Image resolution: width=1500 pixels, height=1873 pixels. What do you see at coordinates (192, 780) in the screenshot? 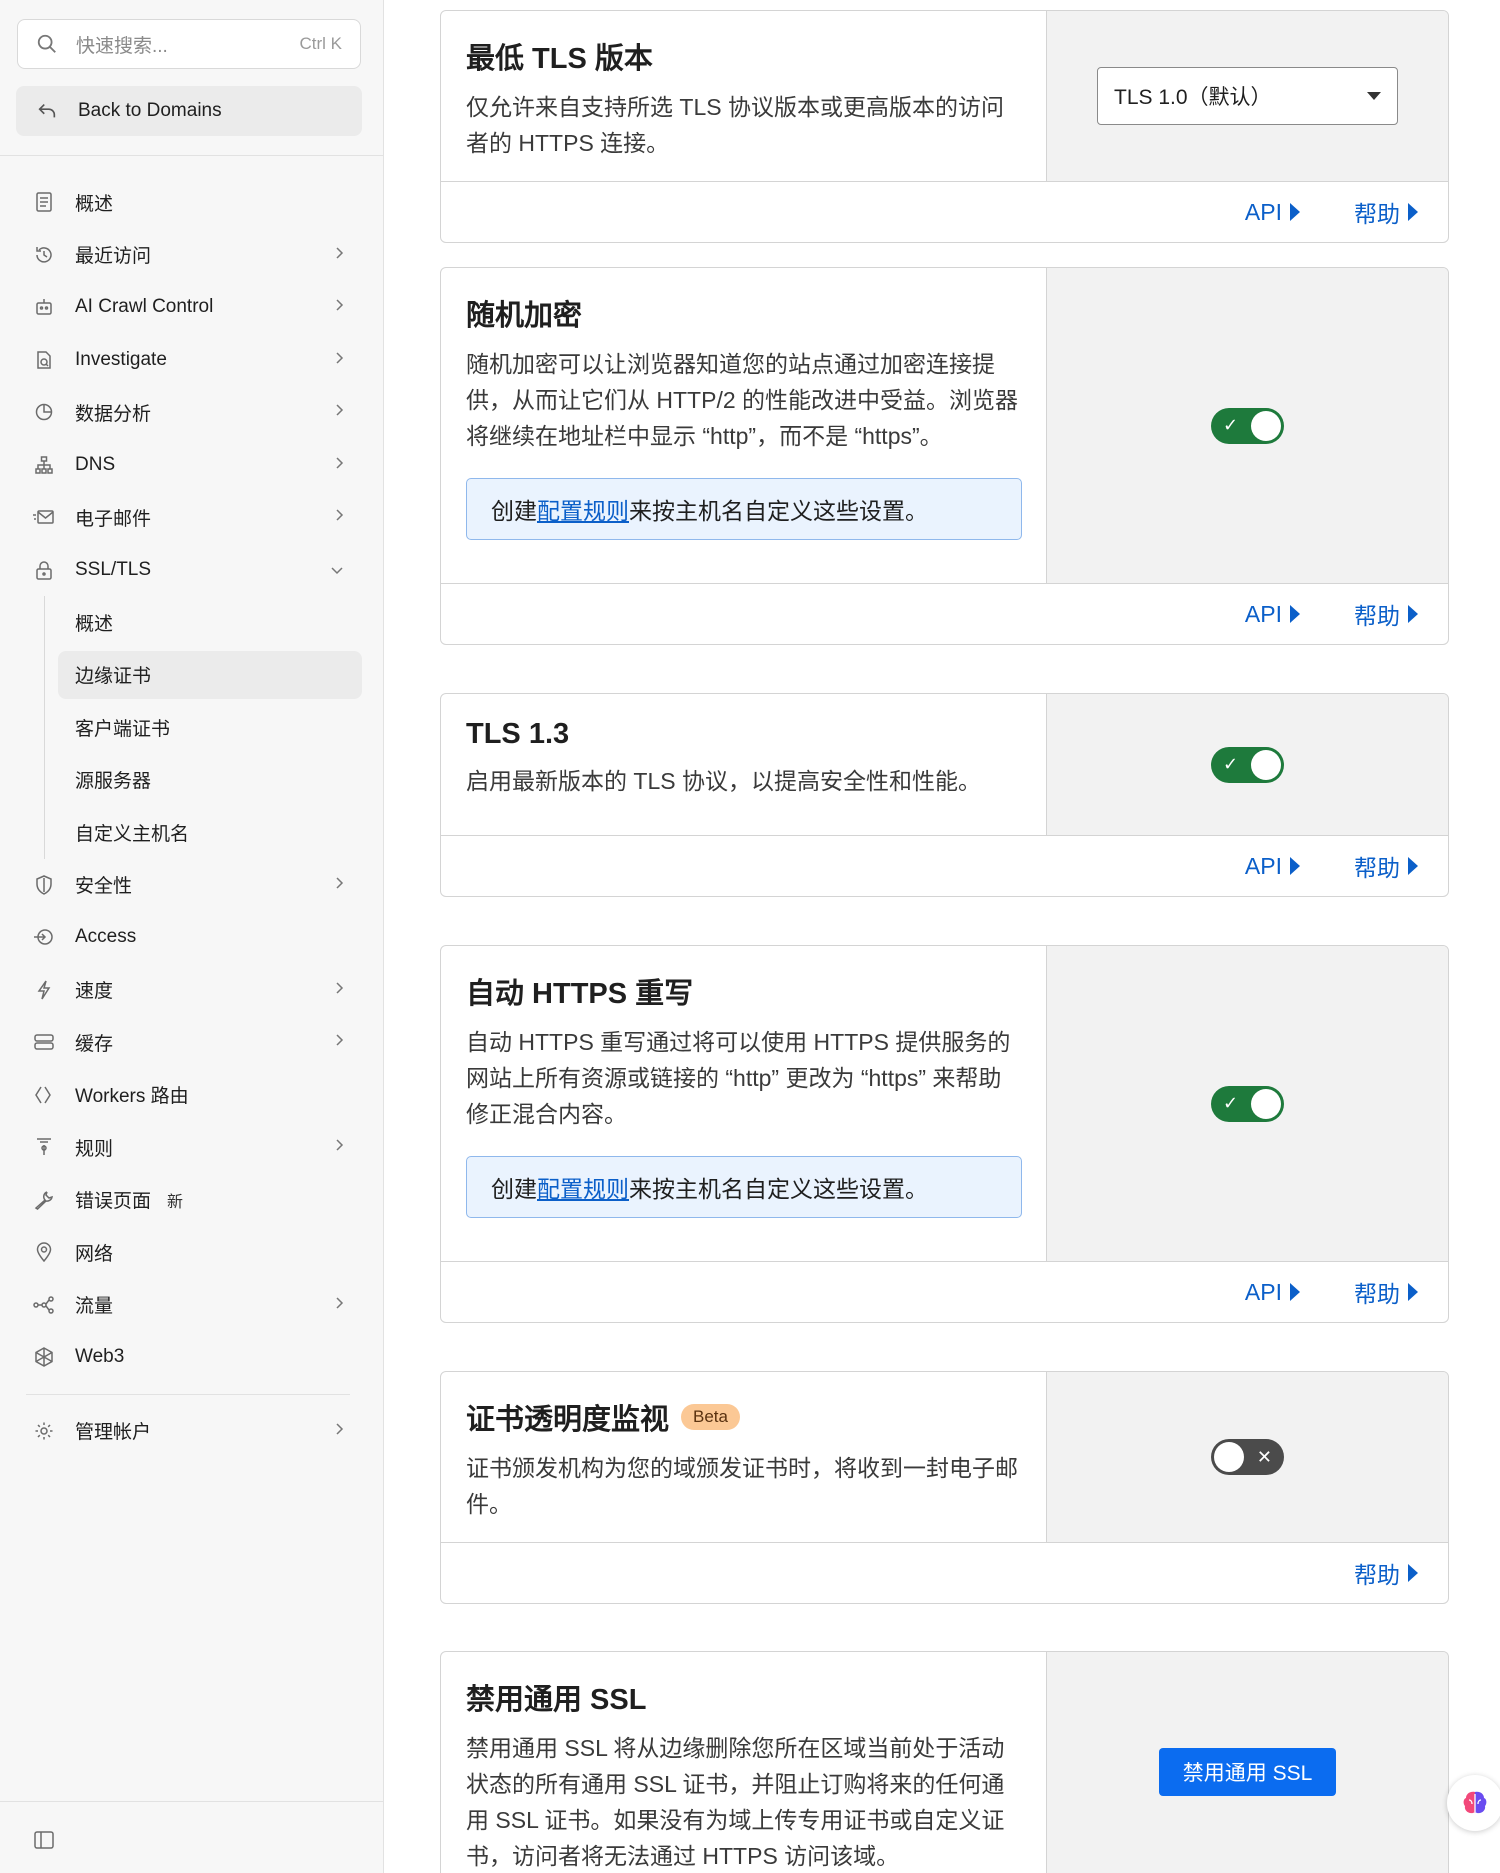
I see `sidebar-subitem-origin-server: 源服务器` at bounding box center [192, 780].